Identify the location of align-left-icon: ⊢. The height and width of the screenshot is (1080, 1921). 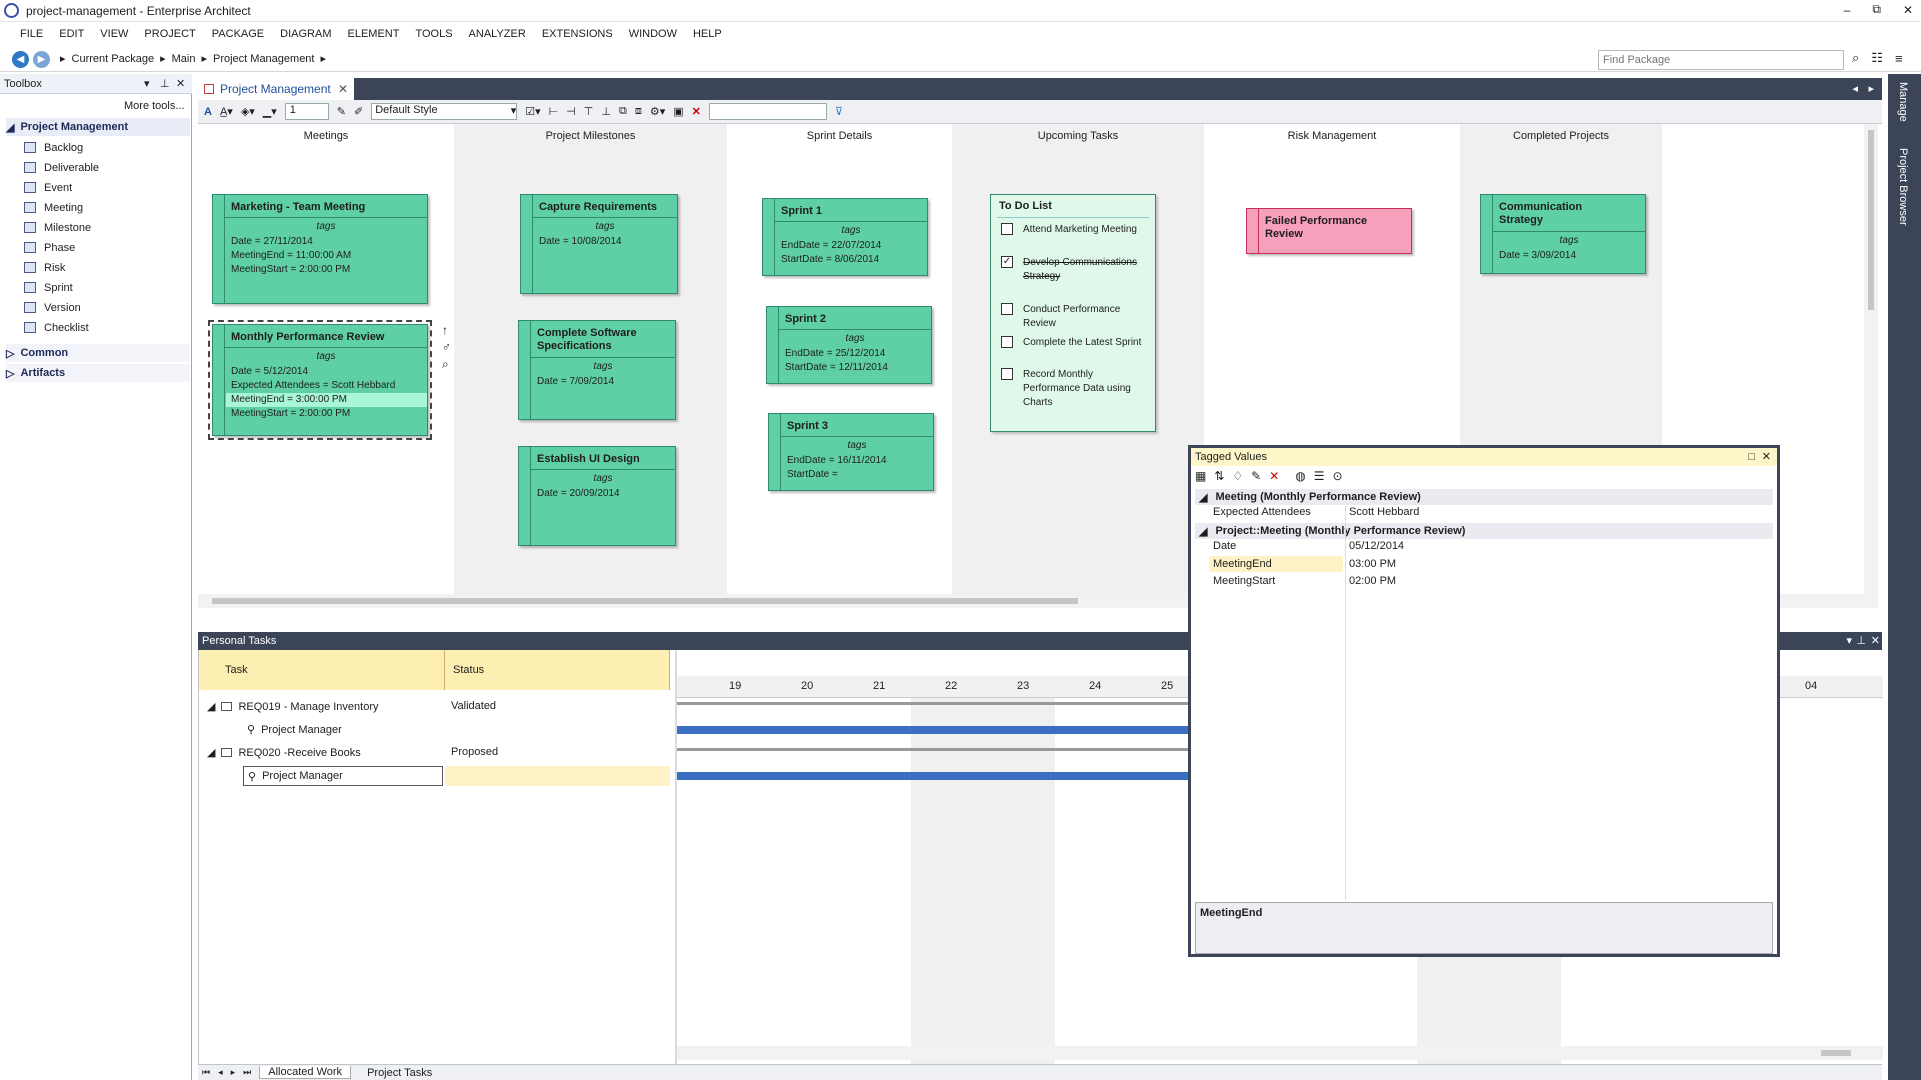
(554, 111).